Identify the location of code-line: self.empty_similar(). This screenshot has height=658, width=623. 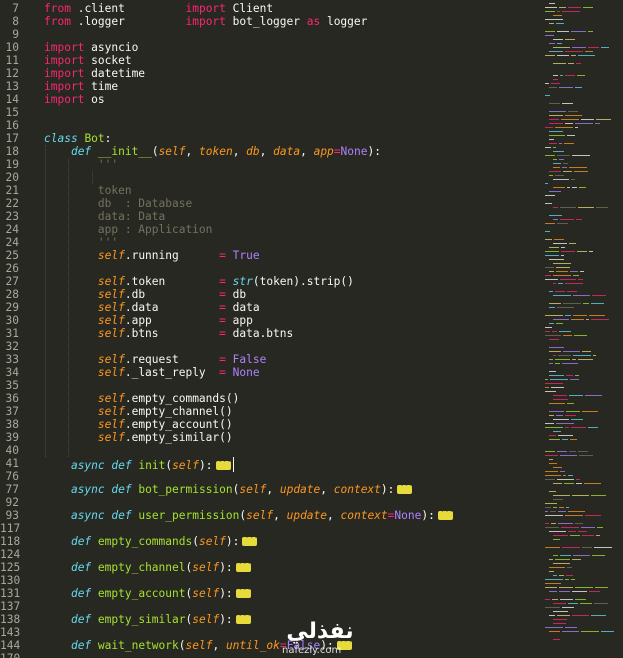
(138, 437).